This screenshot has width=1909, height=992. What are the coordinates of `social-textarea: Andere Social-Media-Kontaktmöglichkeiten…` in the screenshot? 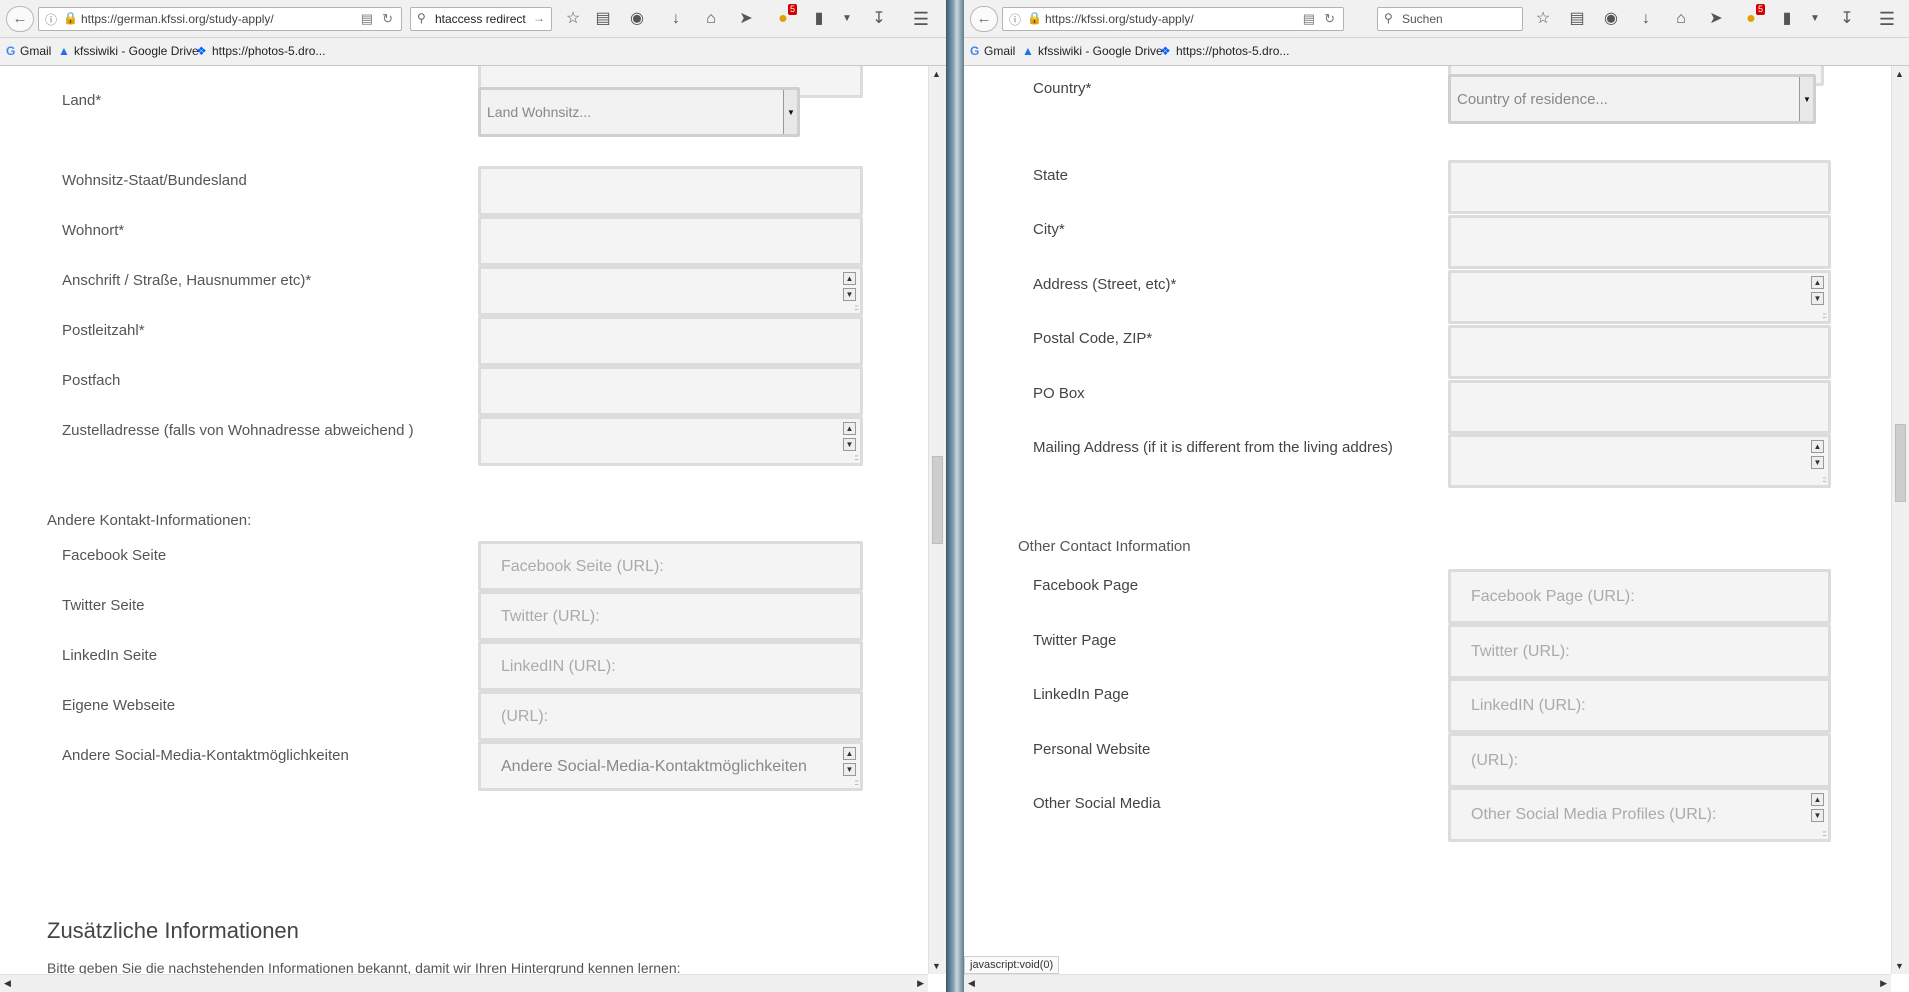 It's located at (670, 766).